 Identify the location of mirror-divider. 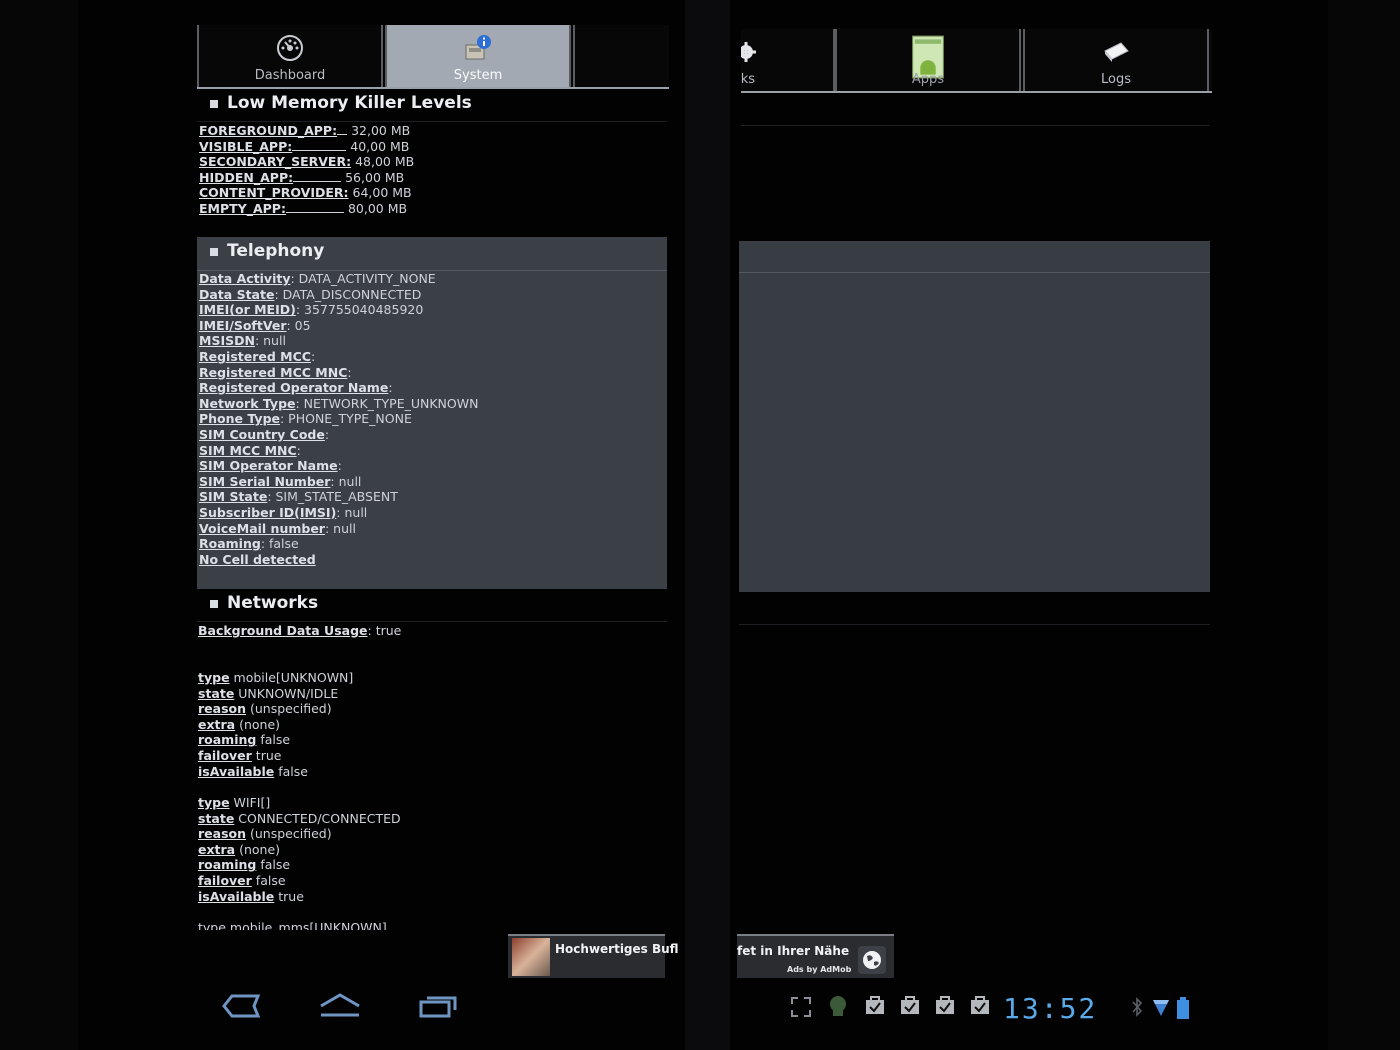
(707, 525).